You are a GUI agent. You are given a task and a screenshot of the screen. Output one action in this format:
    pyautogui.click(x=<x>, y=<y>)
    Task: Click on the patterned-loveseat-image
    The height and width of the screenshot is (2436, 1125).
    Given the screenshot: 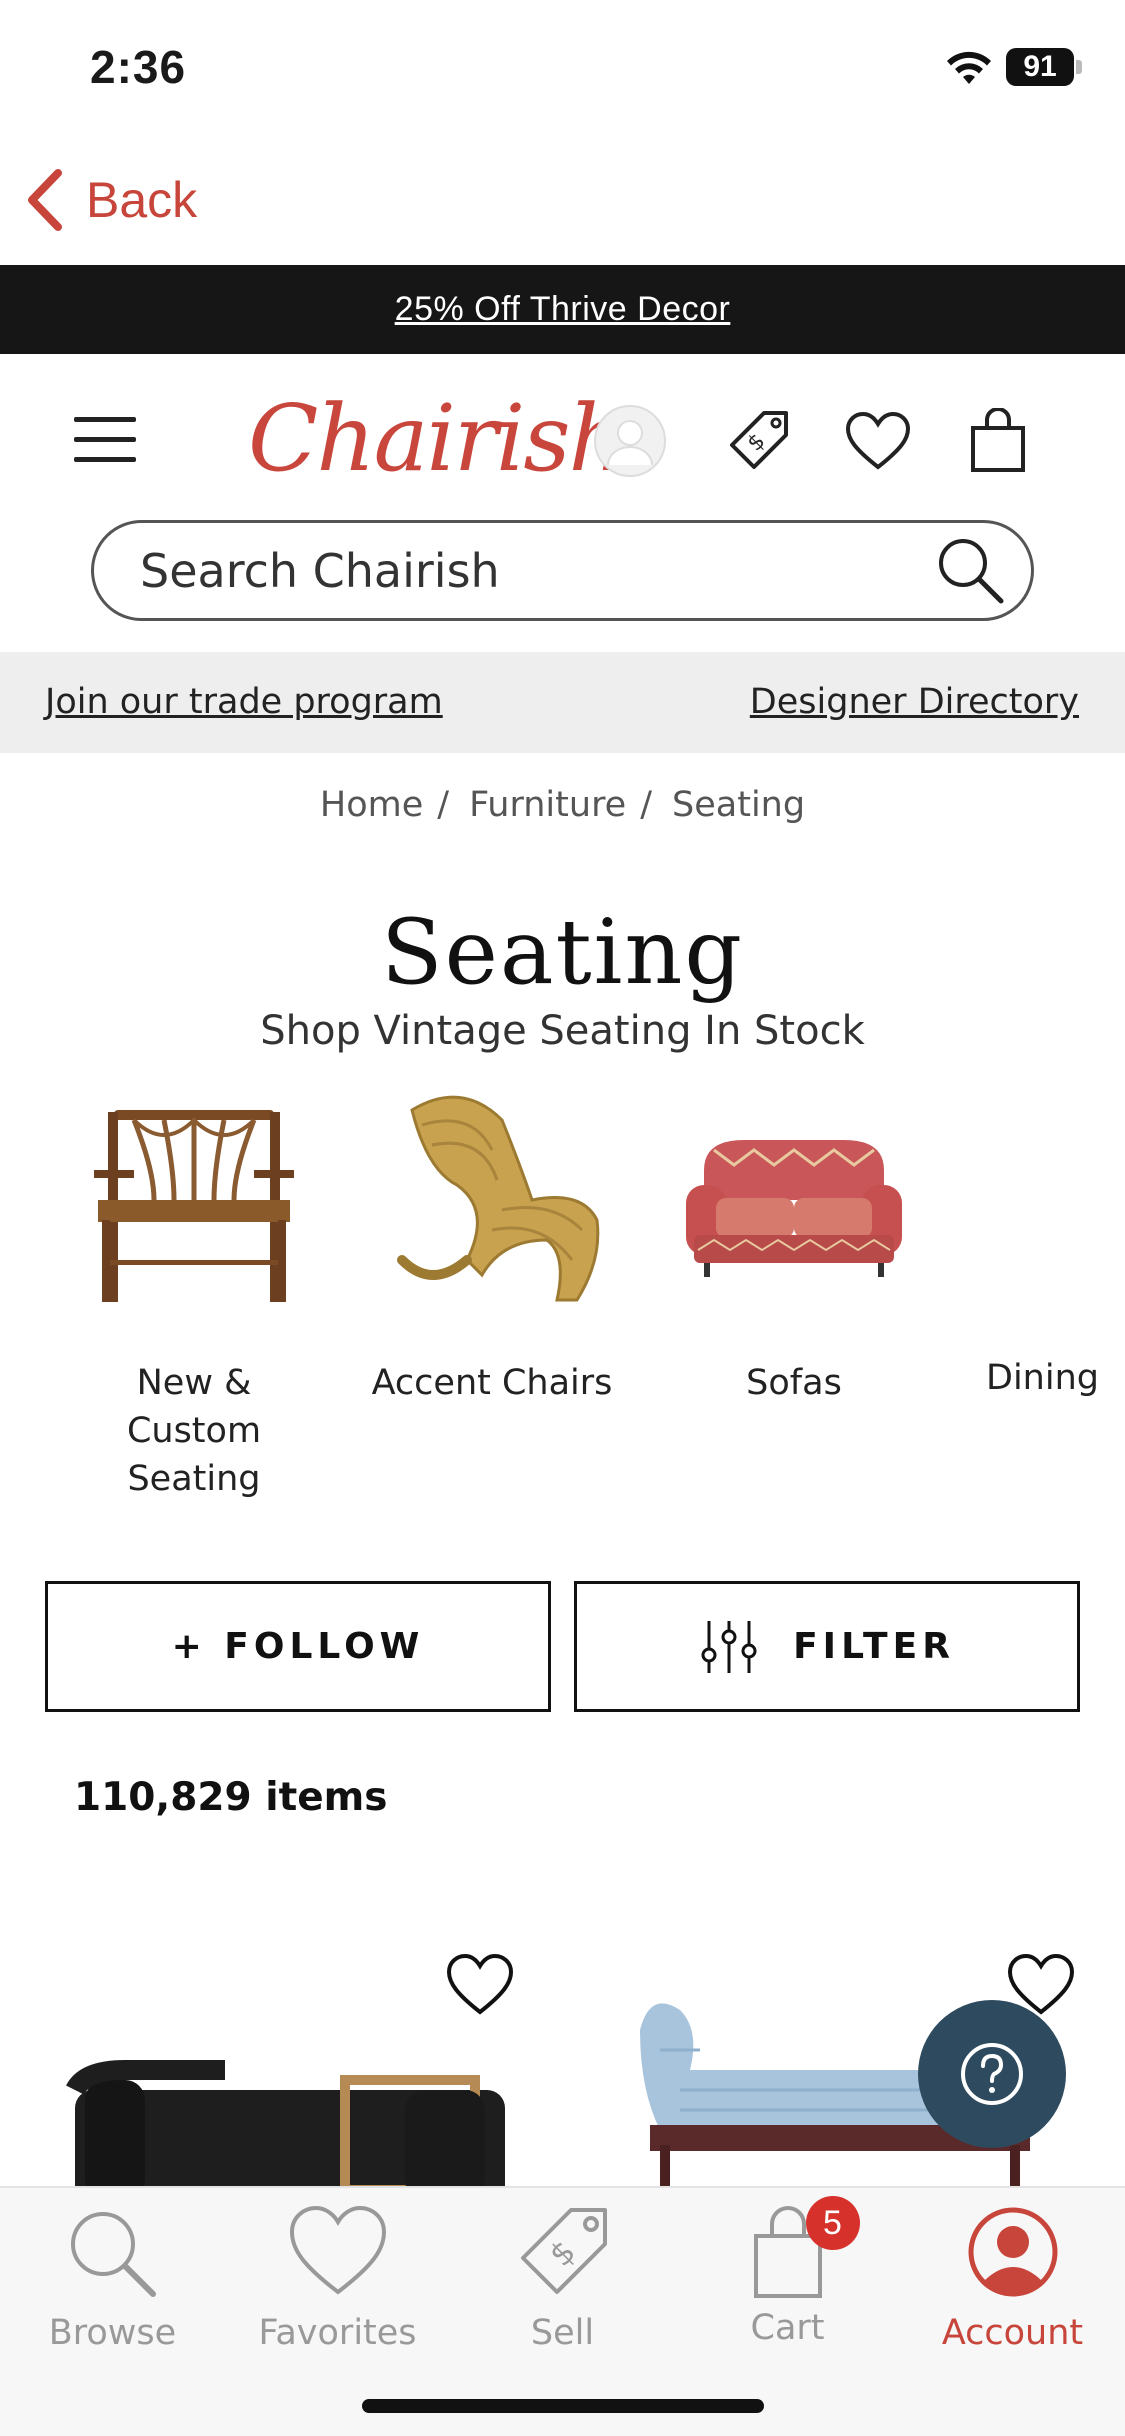 What is the action you would take?
    pyautogui.click(x=794, y=1208)
    